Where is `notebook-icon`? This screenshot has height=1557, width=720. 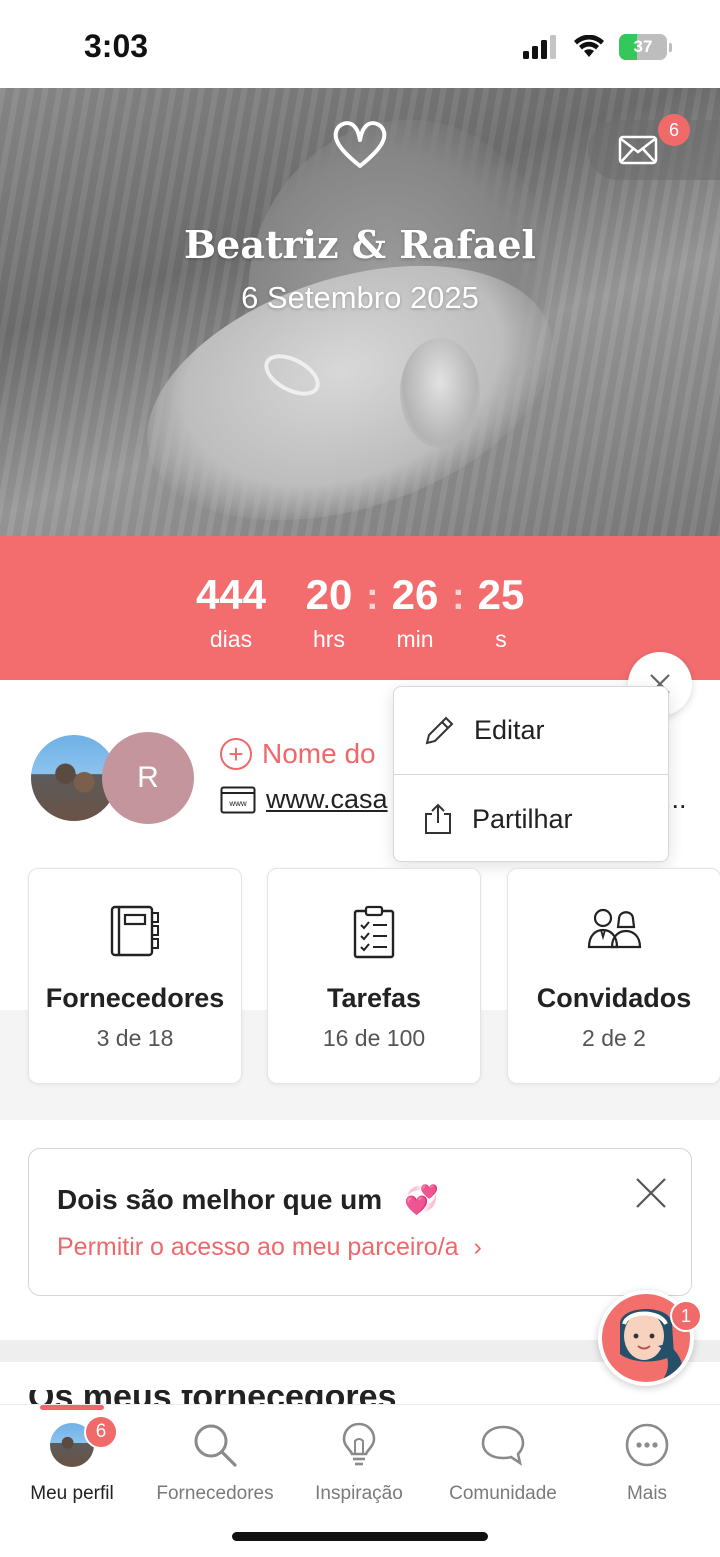 notebook-icon is located at coordinates (134, 931).